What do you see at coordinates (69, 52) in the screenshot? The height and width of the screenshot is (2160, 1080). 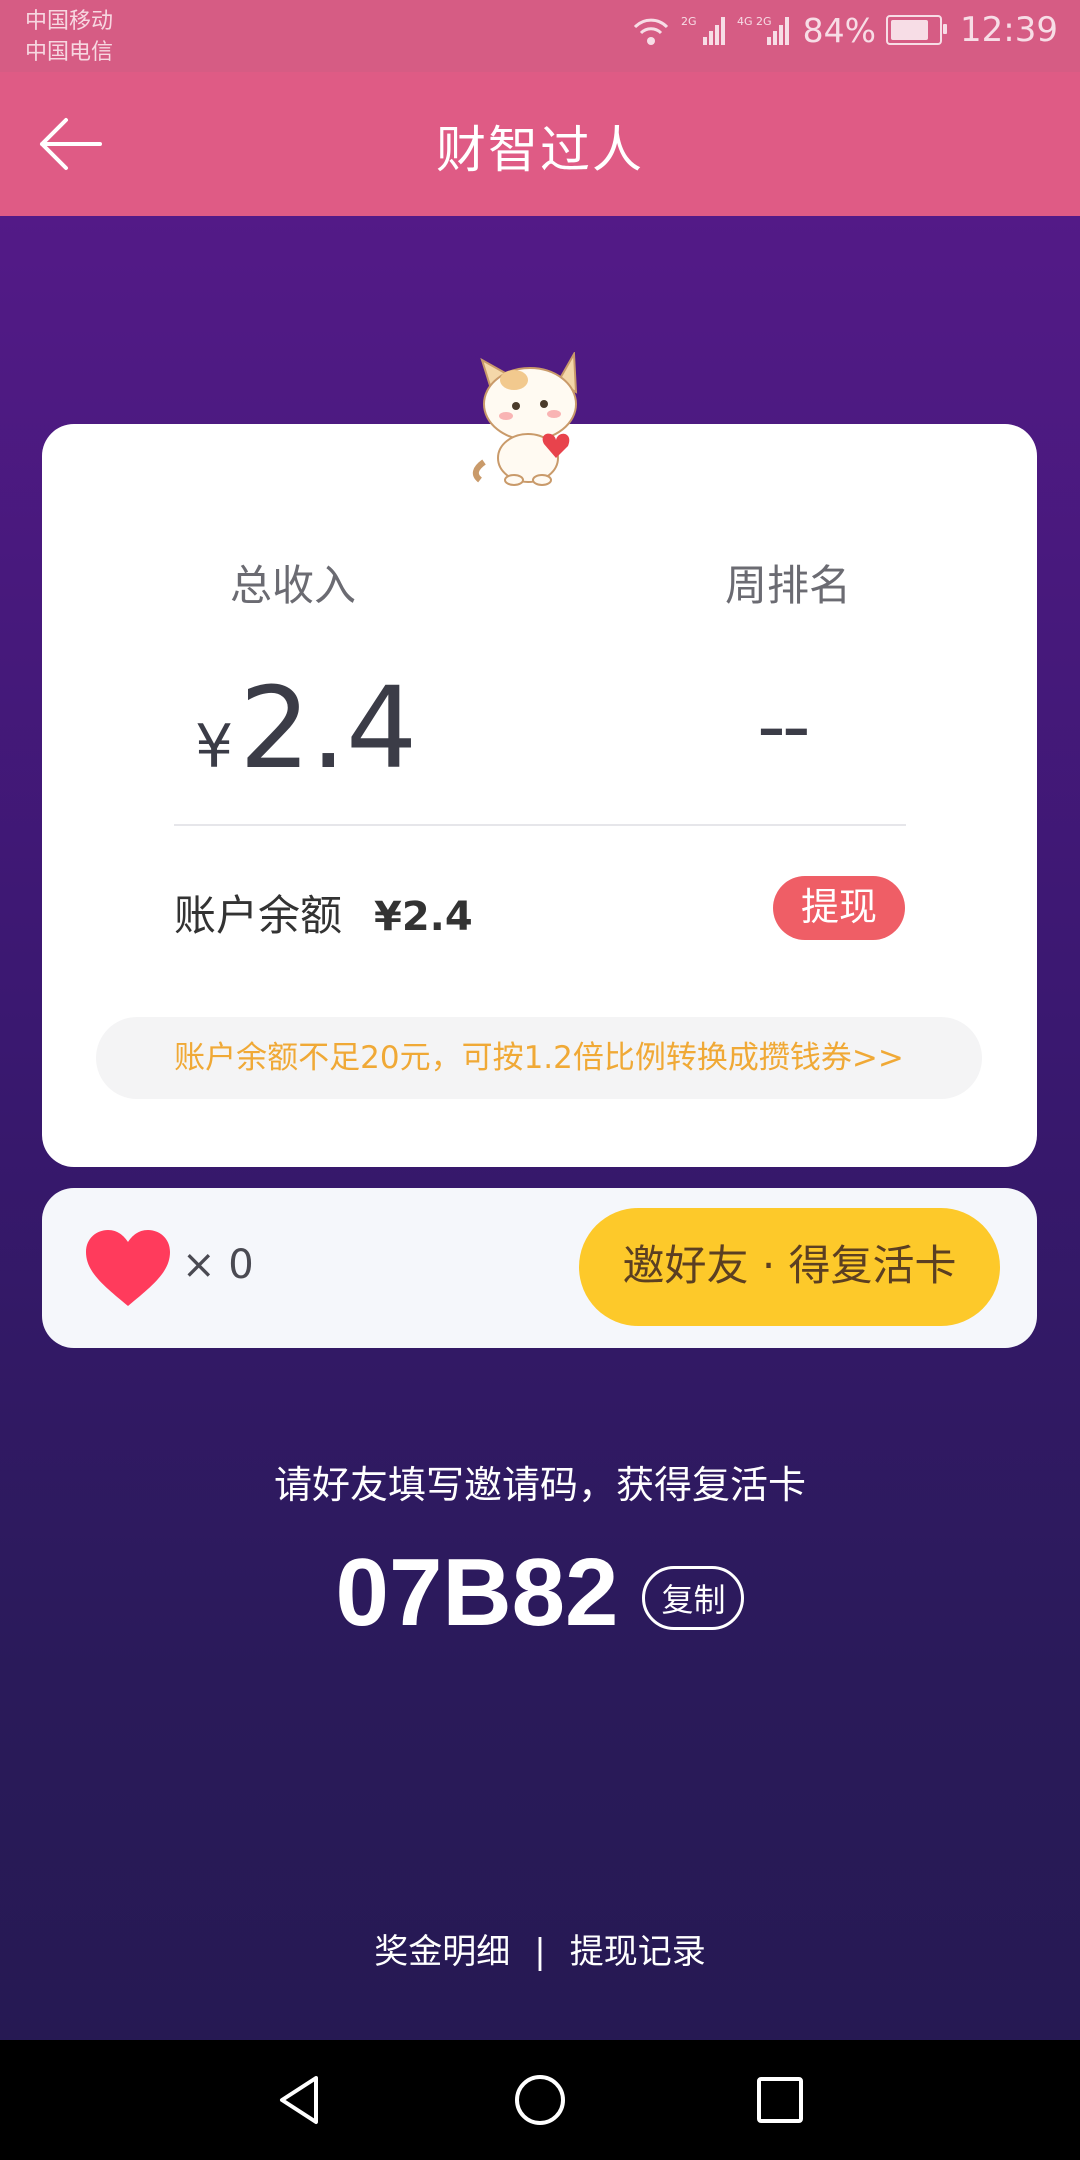 I see `carrier-2: 中国电信` at bounding box center [69, 52].